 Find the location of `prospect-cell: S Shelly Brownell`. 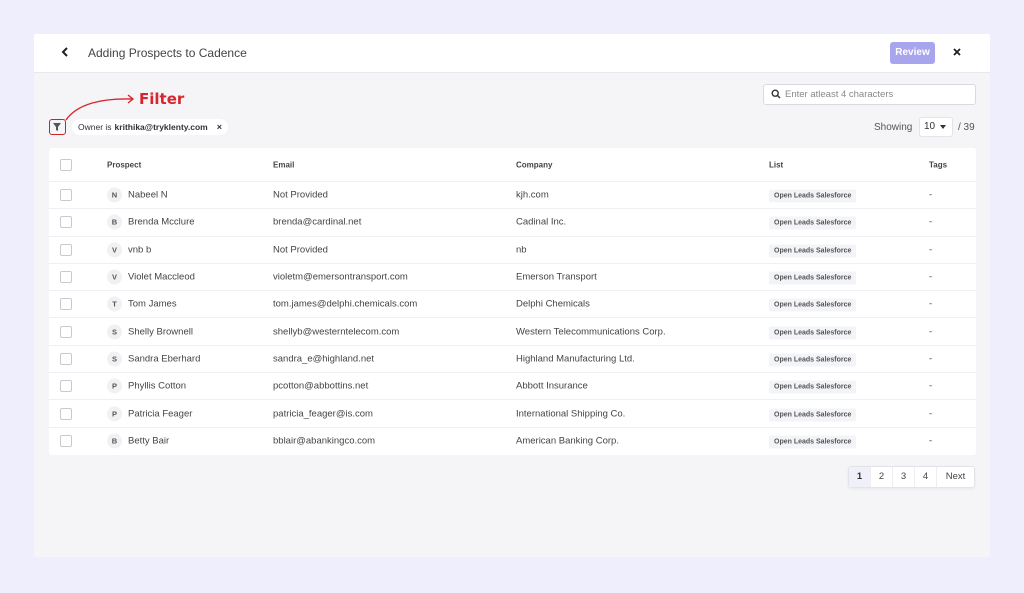

prospect-cell: S Shelly Brownell is located at coordinates (150, 332).